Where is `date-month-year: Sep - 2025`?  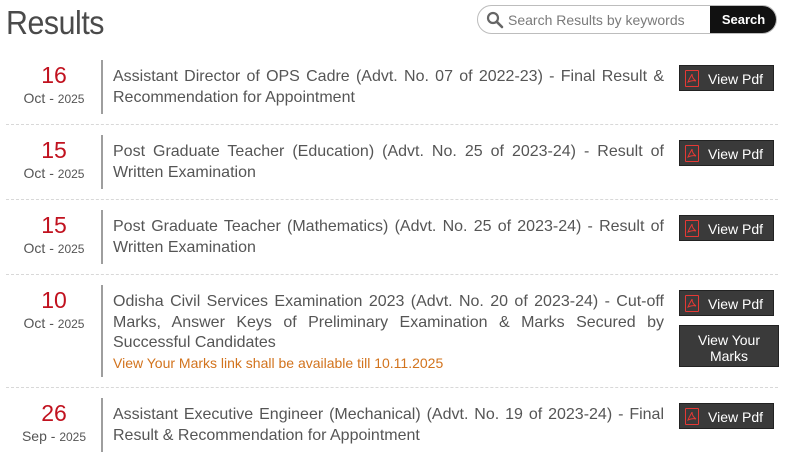
date-month-year: Sep - 2025 is located at coordinates (54, 436).